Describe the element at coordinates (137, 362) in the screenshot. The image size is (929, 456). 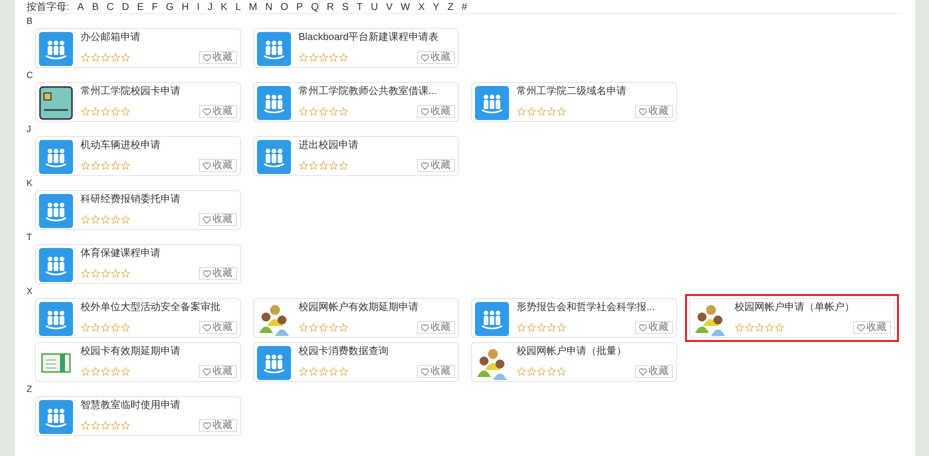
I see `service-card: 校园卡有效期延期申请 收藏` at that location.